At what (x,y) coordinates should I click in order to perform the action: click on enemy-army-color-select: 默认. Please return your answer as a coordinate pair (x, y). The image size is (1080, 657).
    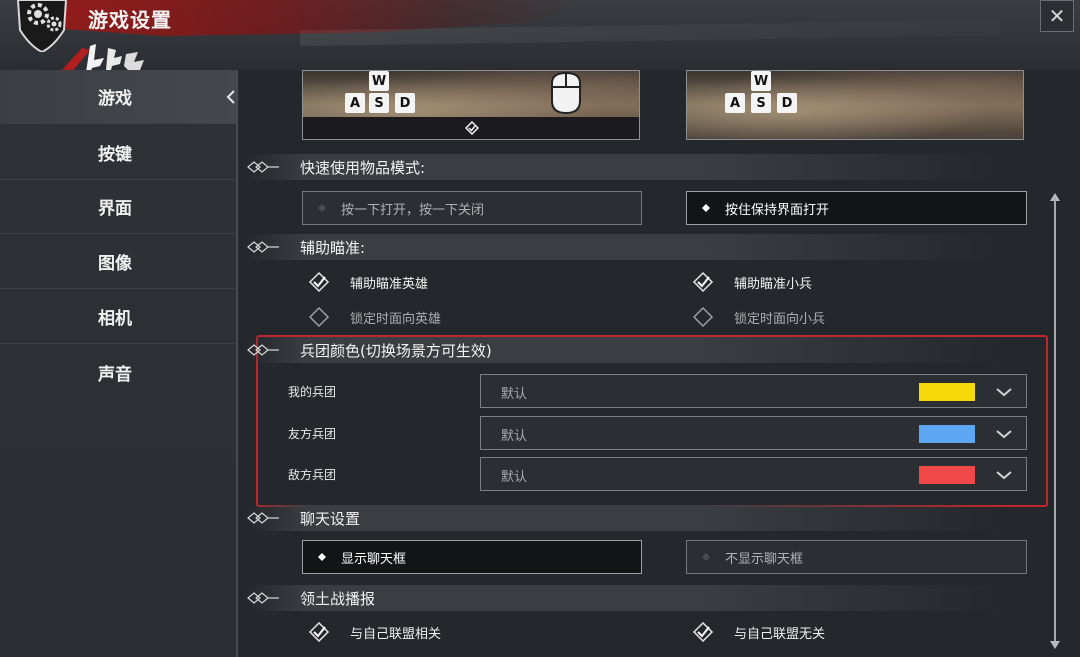
    Looking at the image, I should click on (753, 474).